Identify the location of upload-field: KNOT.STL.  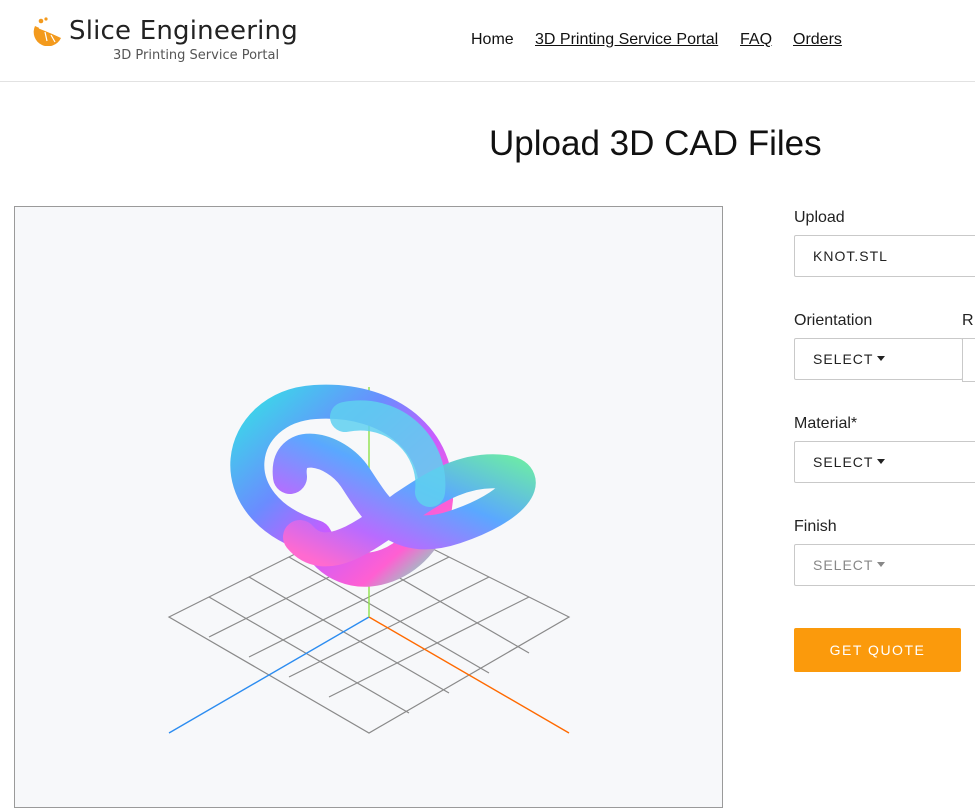
(884, 256).